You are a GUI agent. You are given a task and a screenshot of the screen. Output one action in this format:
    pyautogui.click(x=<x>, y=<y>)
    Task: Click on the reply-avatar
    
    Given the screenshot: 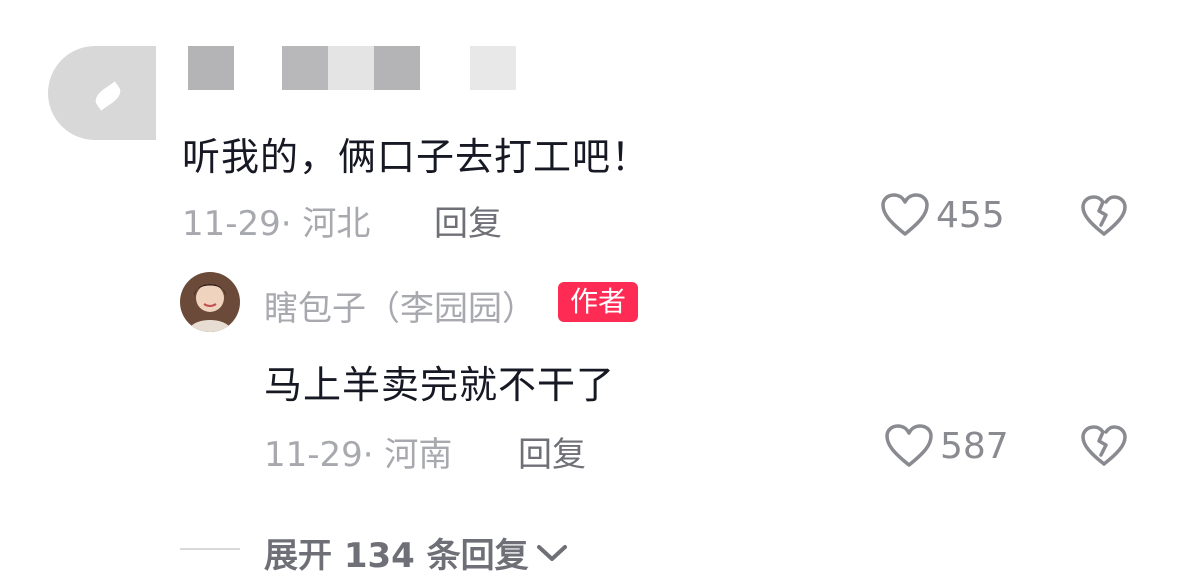 What is the action you would take?
    pyautogui.click(x=210, y=302)
    